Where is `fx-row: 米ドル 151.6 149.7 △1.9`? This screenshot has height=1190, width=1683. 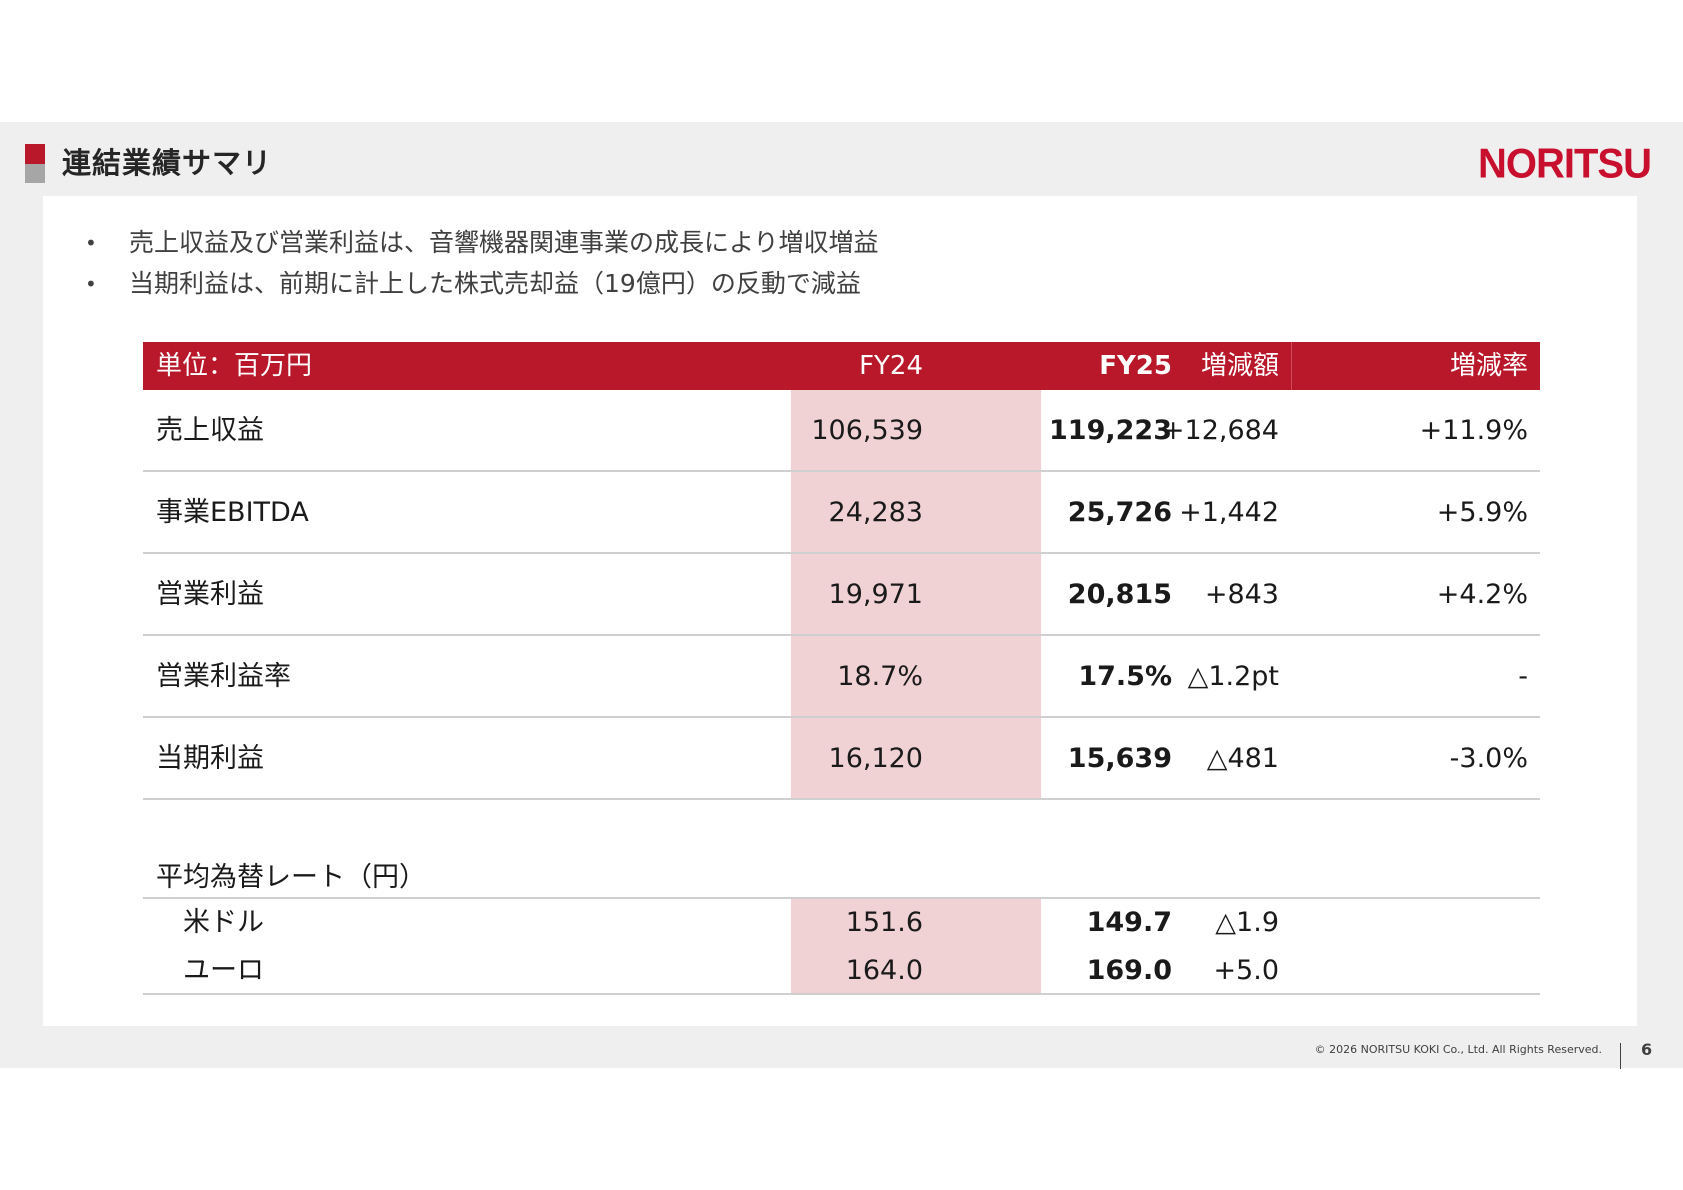 fx-row: 米ドル 151.6 149.7 △1.9 is located at coordinates (841, 923).